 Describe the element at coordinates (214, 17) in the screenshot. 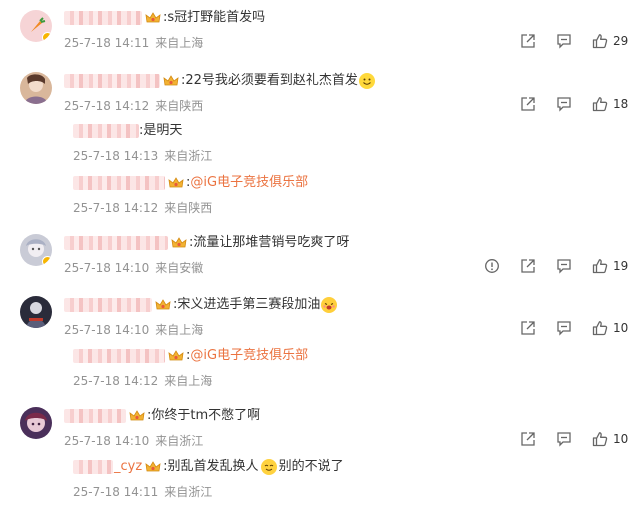

I see `comment-text: :s冠打野能首发吗` at that location.